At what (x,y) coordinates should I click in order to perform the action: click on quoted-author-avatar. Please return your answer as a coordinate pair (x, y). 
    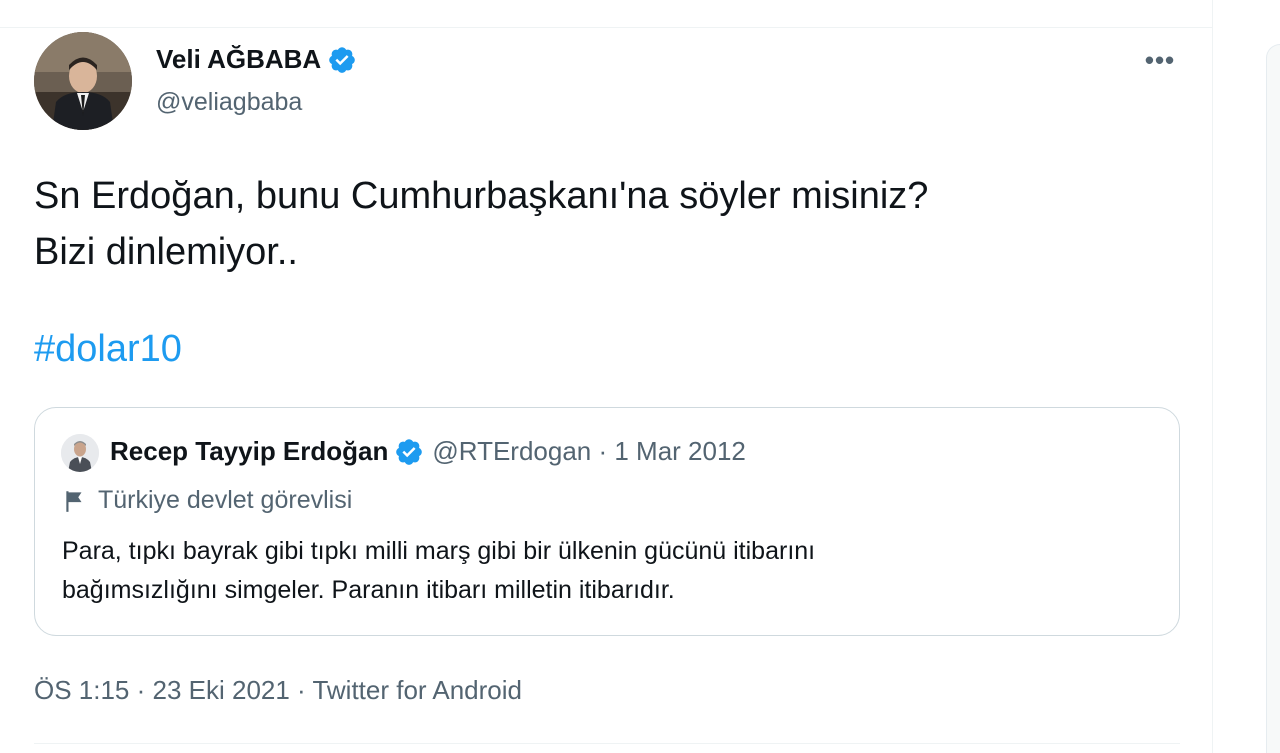
    Looking at the image, I should click on (80, 453).